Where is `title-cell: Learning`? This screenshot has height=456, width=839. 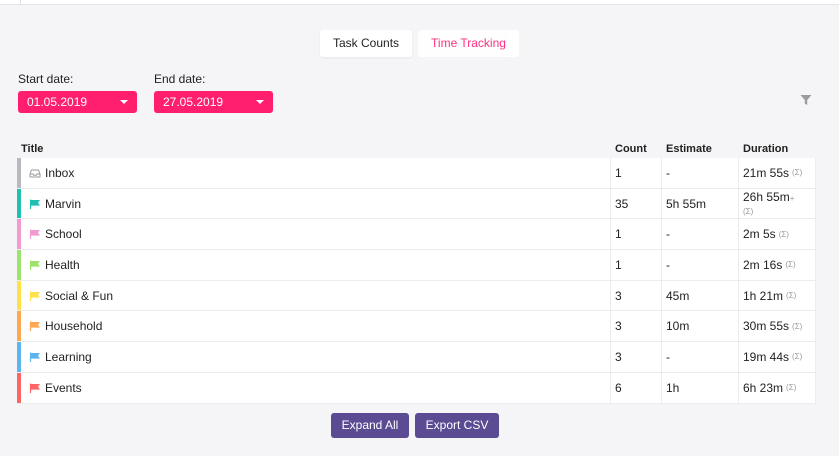 title-cell: Learning is located at coordinates (314, 357).